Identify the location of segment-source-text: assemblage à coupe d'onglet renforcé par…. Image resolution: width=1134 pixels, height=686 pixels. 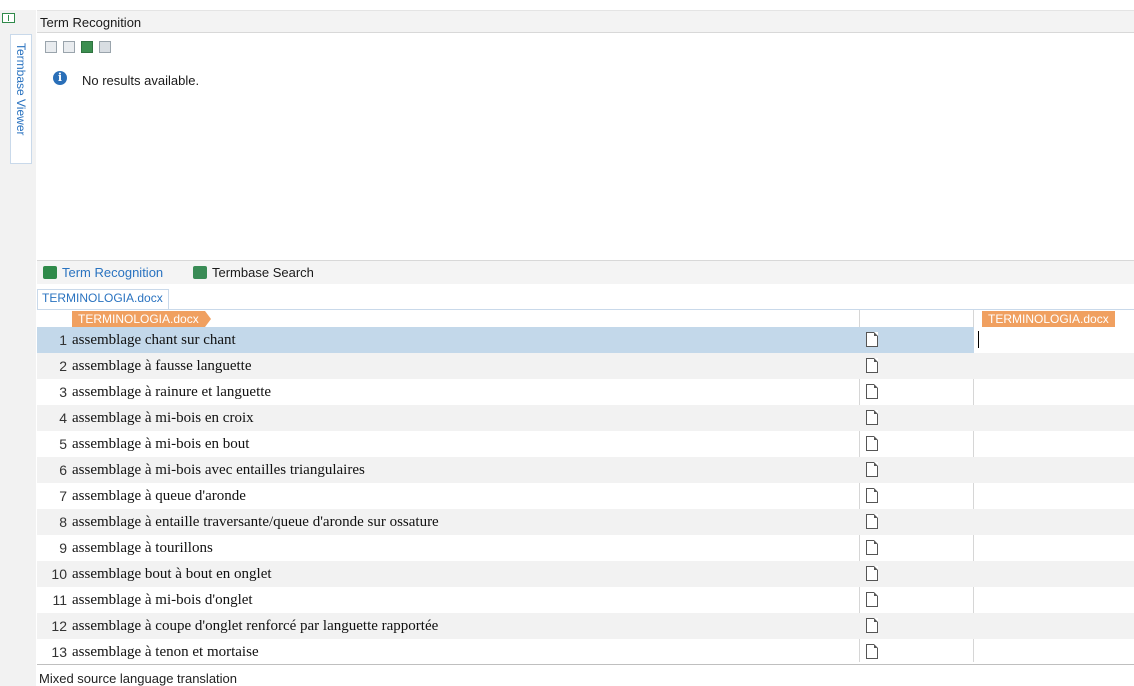
(255, 626).